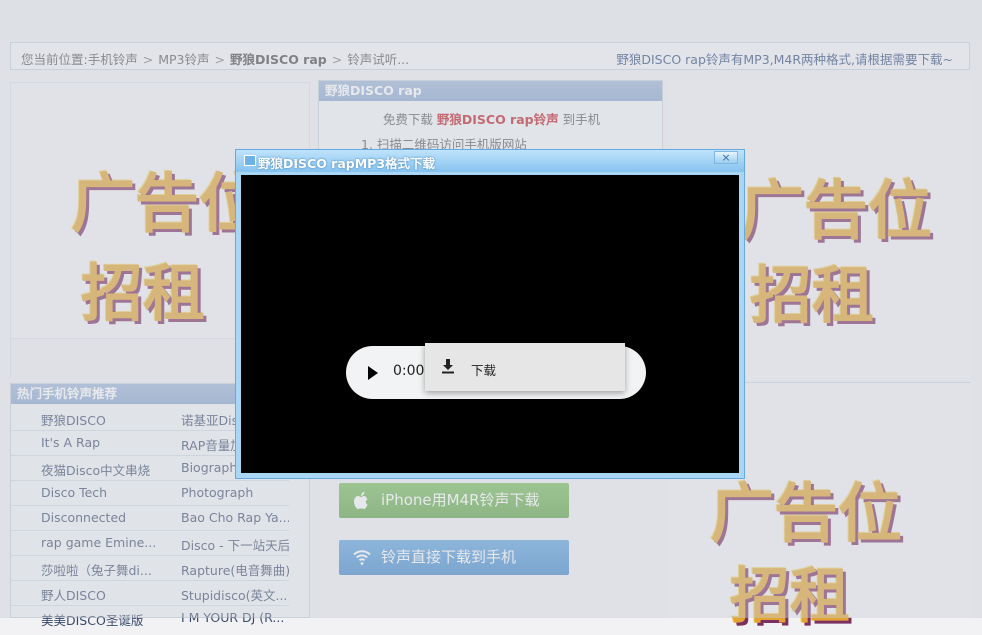 The image size is (982, 635). Describe the element at coordinates (525, 367) in the screenshot. I see `player-context-menu: 下载` at that location.